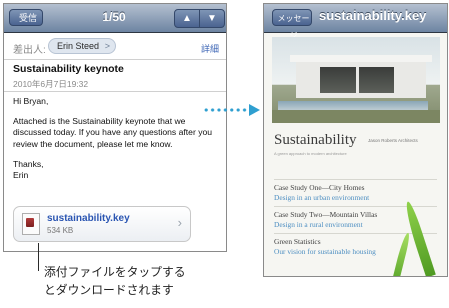  What do you see at coordinates (310, 153) in the screenshot?
I see `slide-subtitle: A green approach to modern architecture` at bounding box center [310, 153].